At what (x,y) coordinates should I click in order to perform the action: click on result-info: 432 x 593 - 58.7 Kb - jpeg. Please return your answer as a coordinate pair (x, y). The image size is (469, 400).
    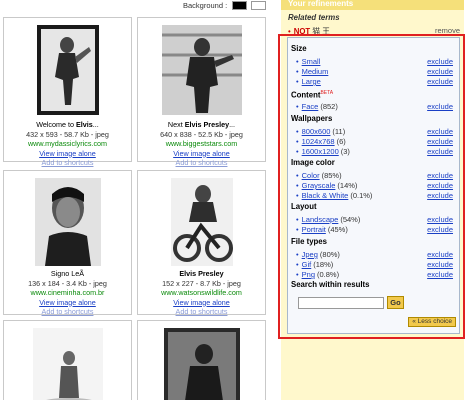
    Looking at the image, I should click on (67, 134).